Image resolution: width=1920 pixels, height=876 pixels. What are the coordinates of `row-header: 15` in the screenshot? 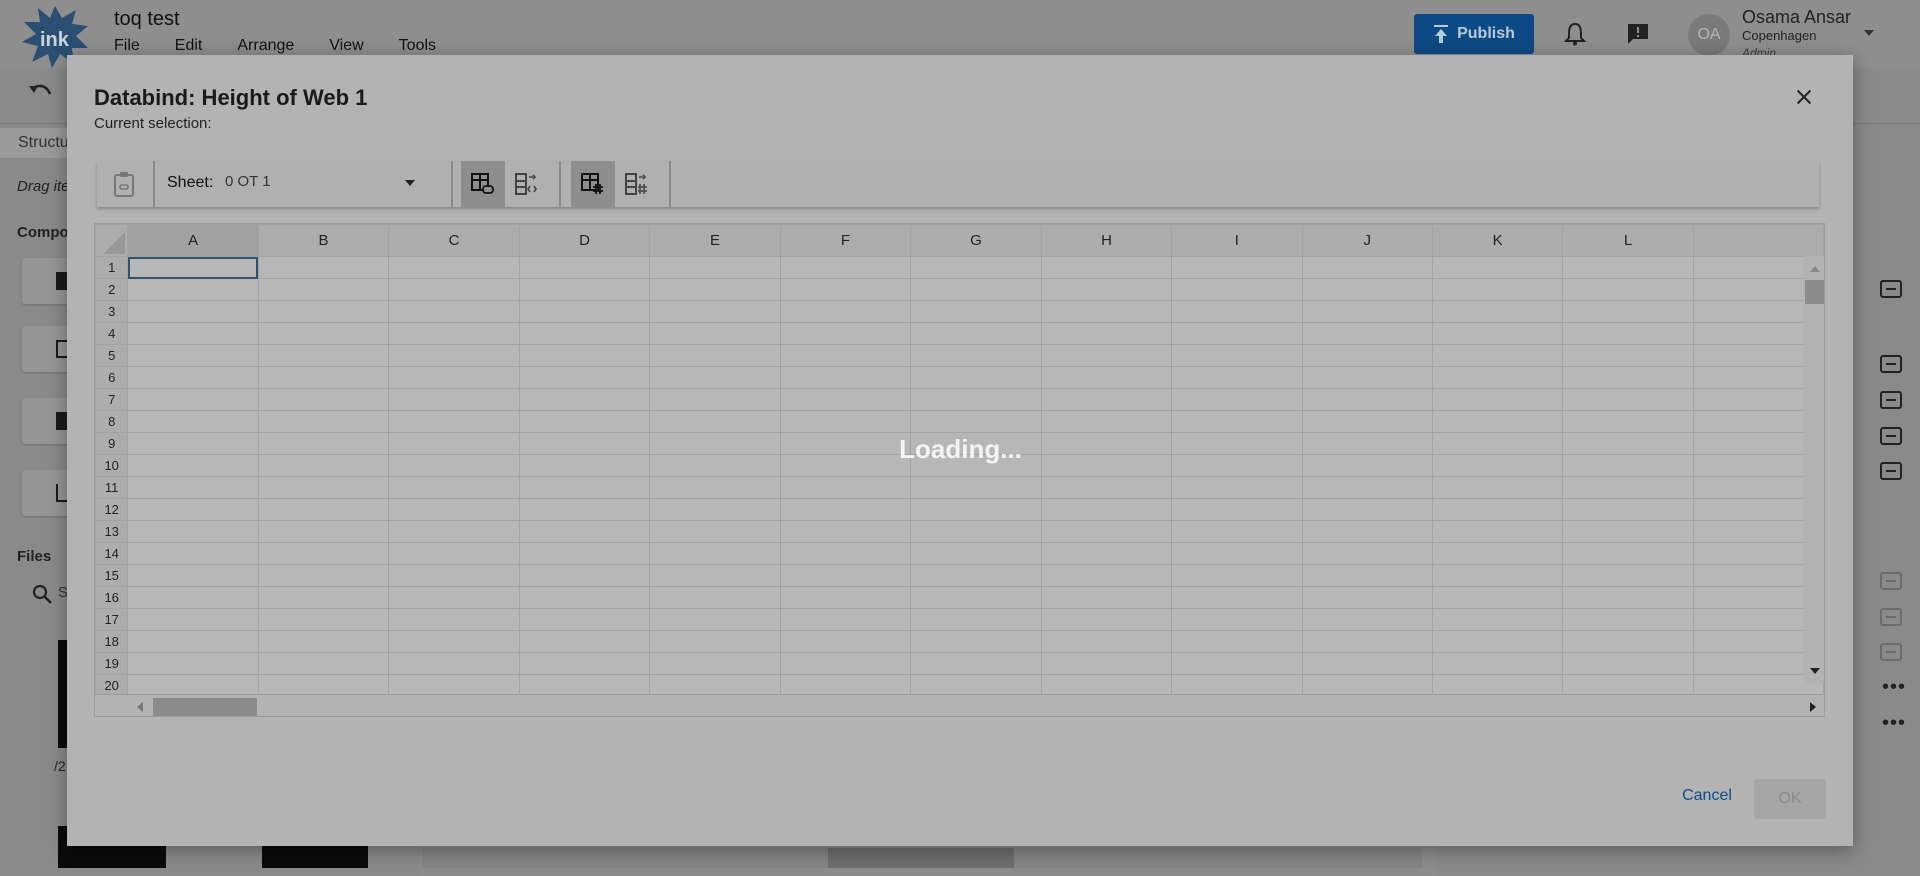 It's located at (112, 575).